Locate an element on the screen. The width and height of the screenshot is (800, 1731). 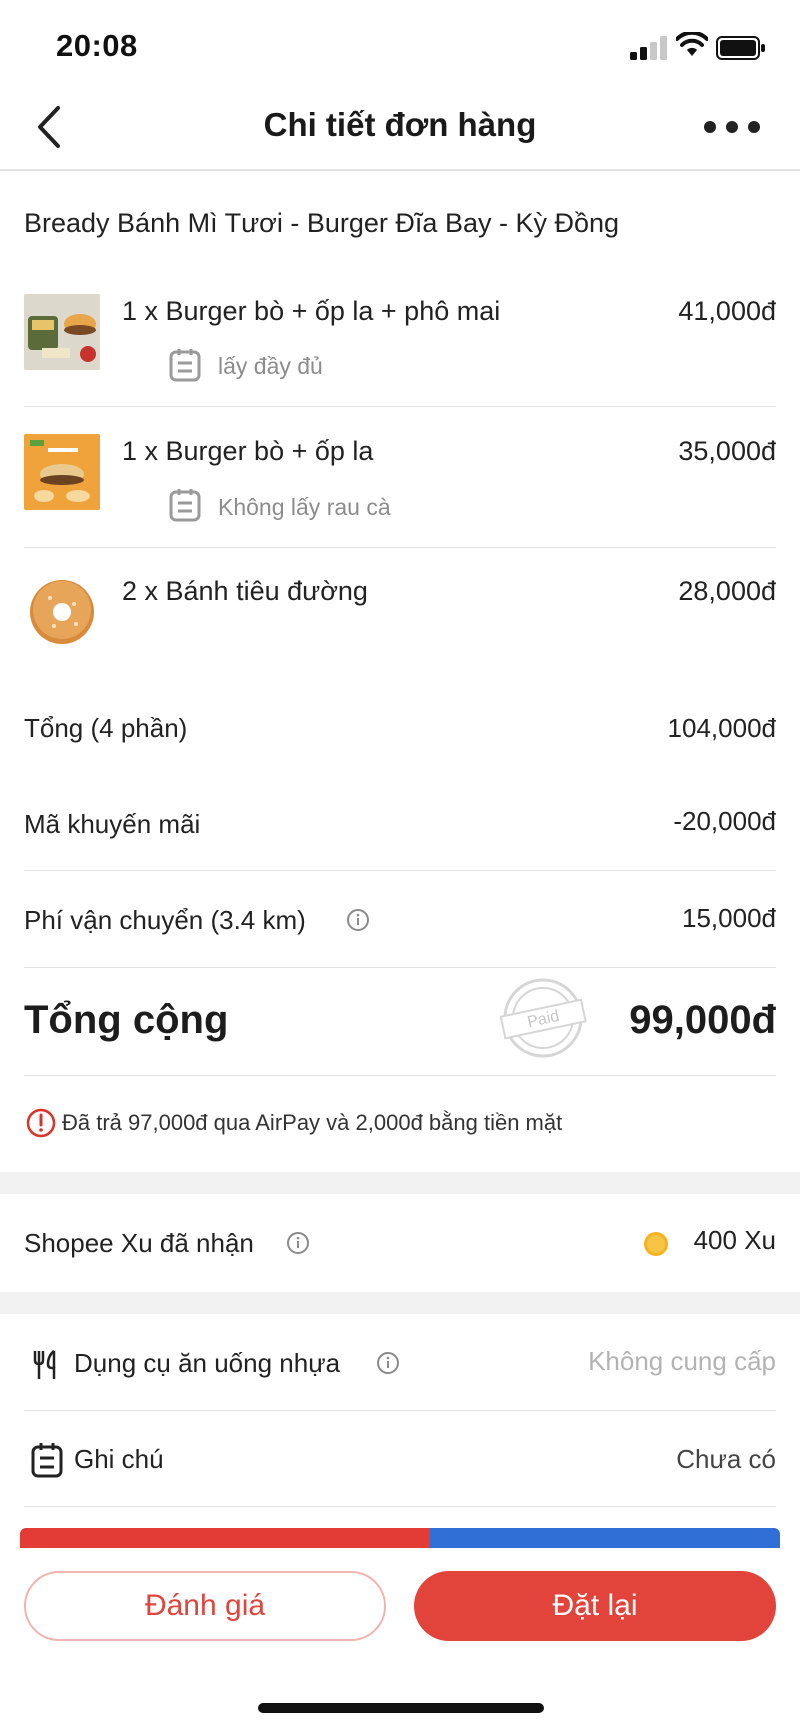
item-price: 35,000đ is located at coordinates (727, 451).